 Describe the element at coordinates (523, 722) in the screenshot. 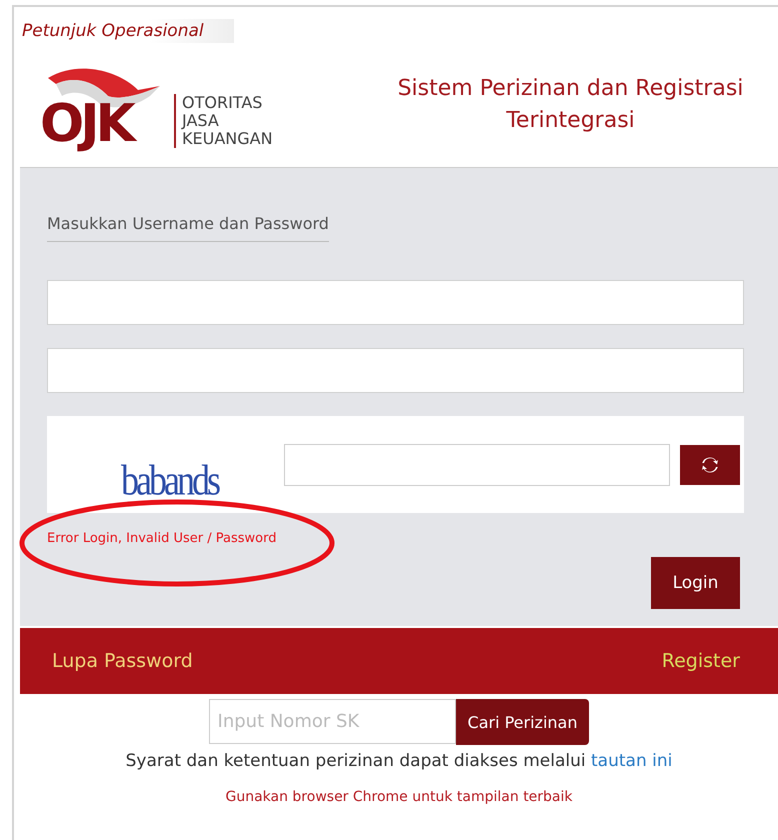

I see `search-permit-button: Cari Perizinan` at that location.